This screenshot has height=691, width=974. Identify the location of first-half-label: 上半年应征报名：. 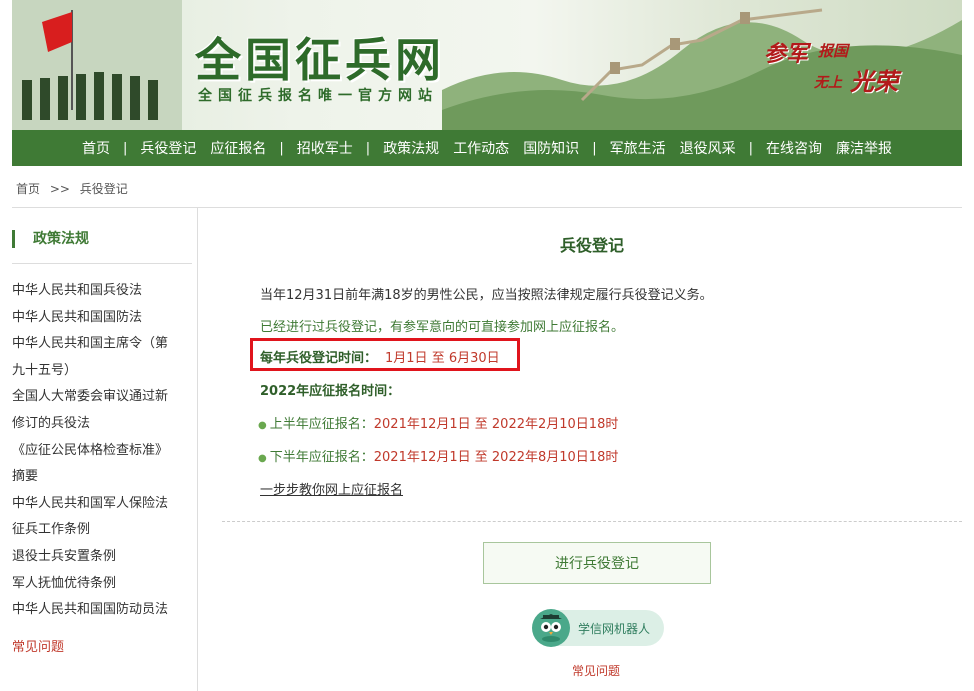
(321, 424).